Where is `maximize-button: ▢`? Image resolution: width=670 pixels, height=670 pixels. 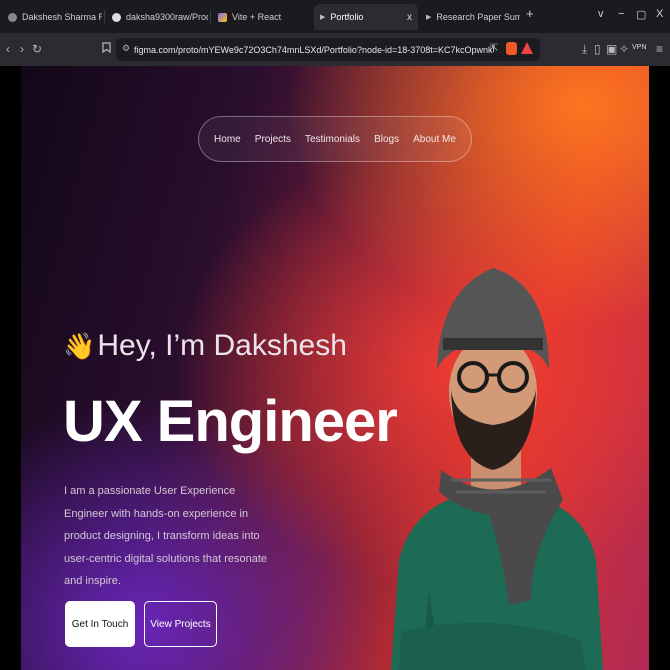 maximize-button: ▢ is located at coordinates (641, 14).